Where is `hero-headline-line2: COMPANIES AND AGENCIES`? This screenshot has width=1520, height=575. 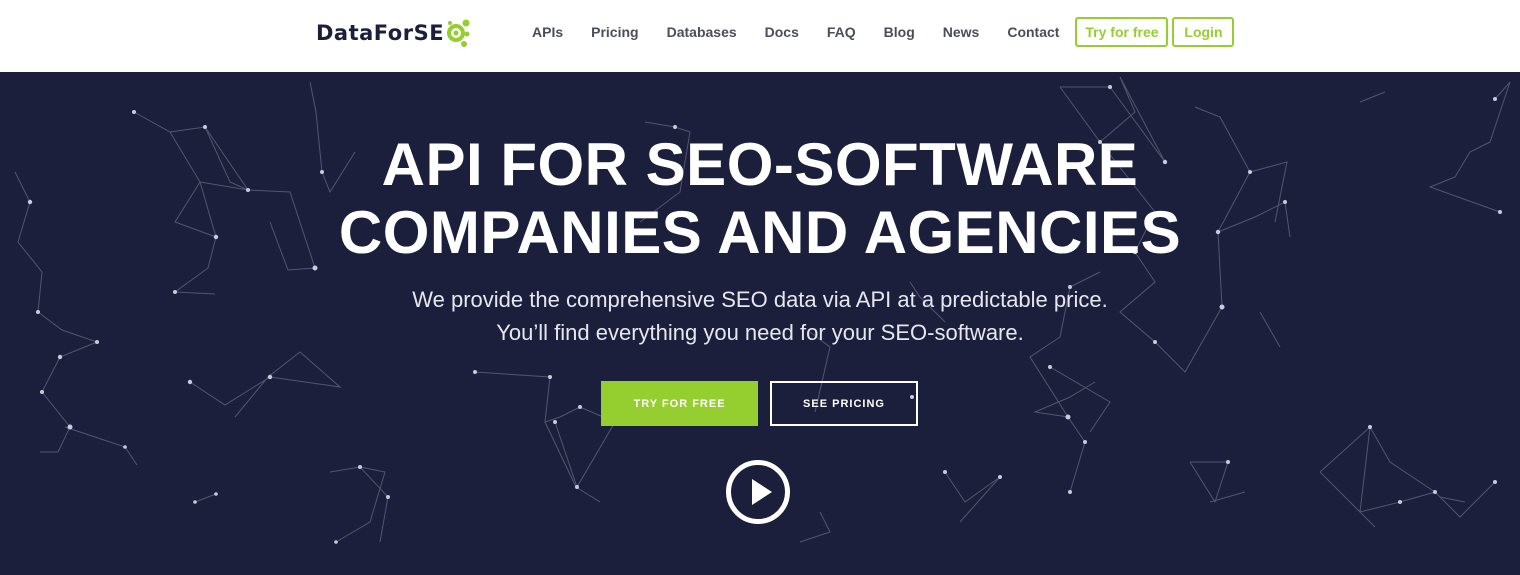
hero-headline-line2: COMPANIES AND AGENCIES is located at coordinates (760, 232).